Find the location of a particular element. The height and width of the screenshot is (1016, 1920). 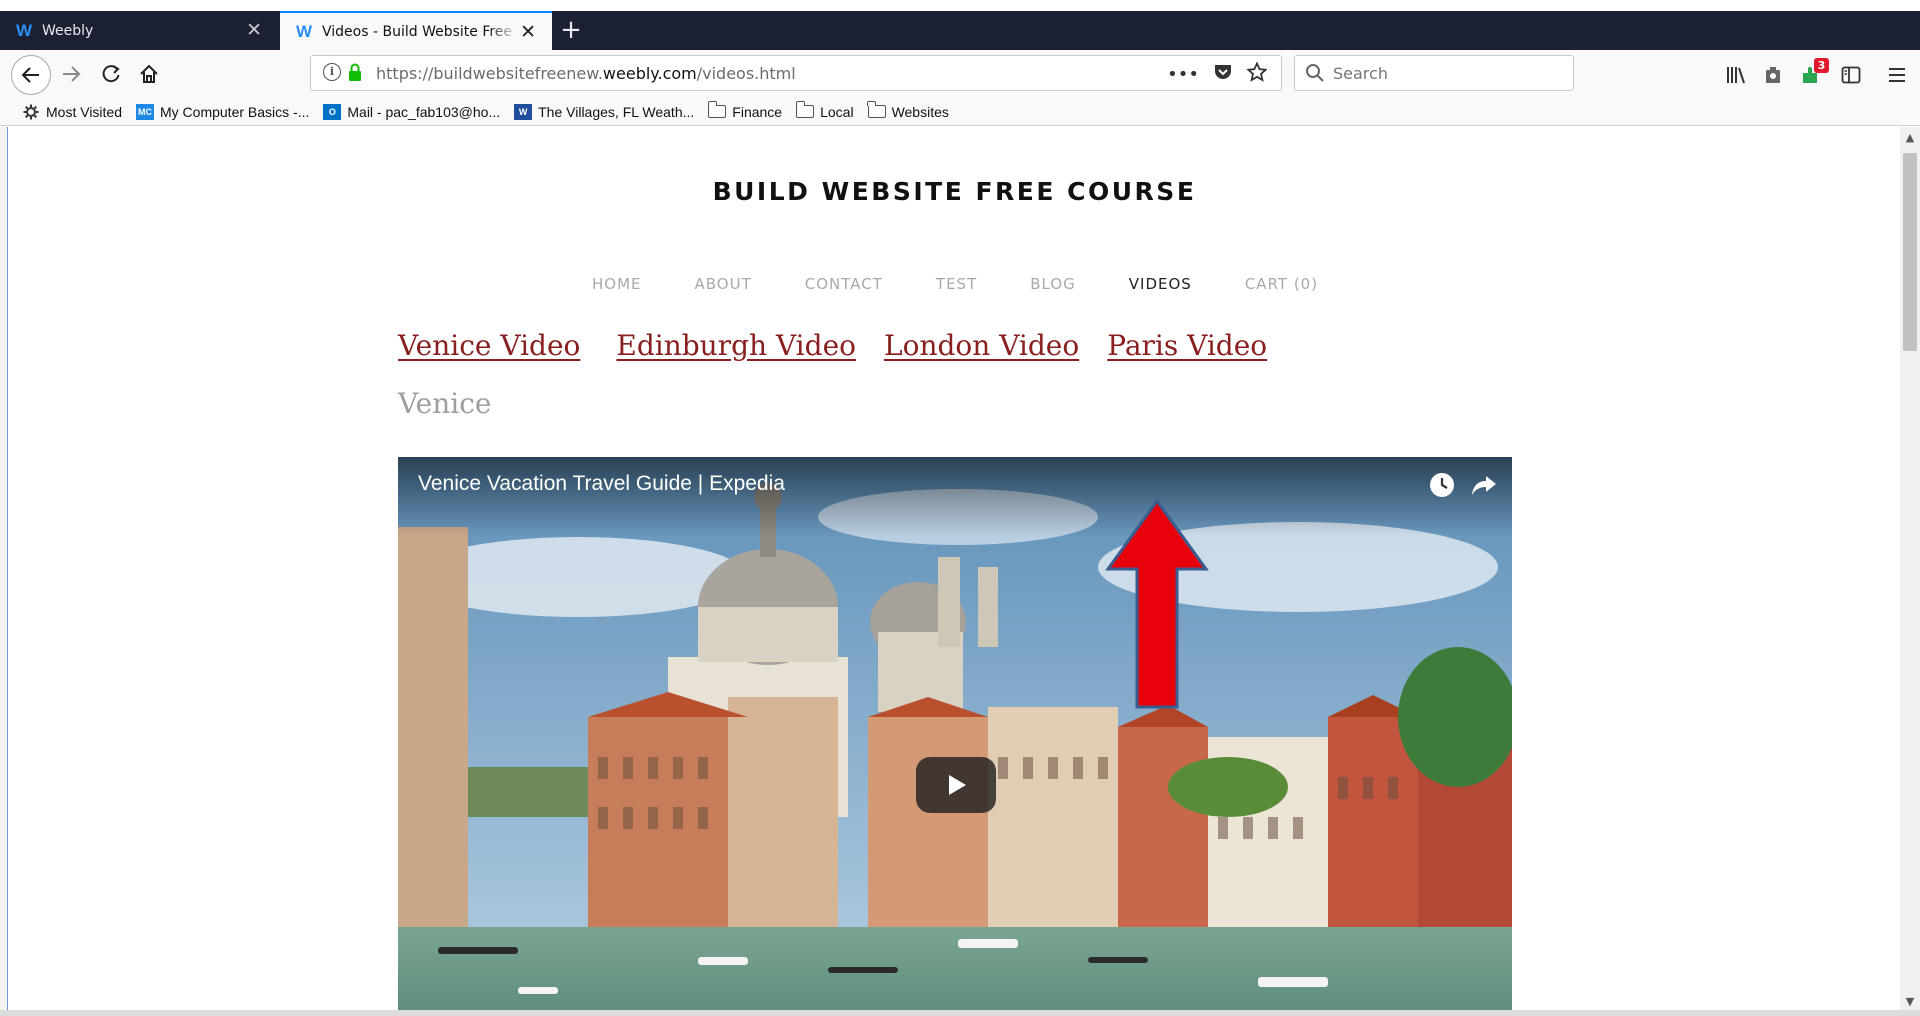

reload-icon is located at coordinates (111, 74).